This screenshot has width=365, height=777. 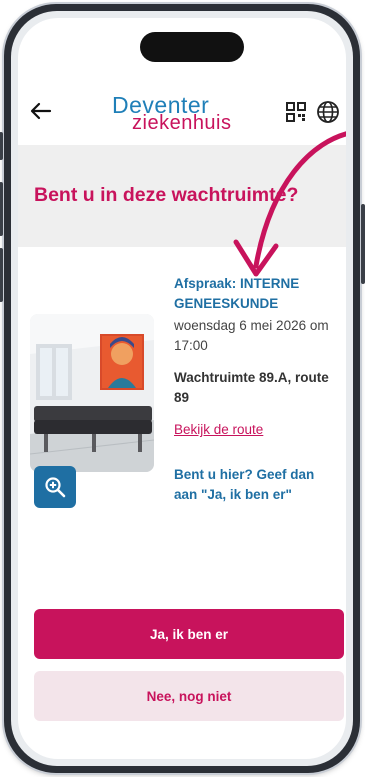 I want to click on globe-icon, so click(x=328, y=112).